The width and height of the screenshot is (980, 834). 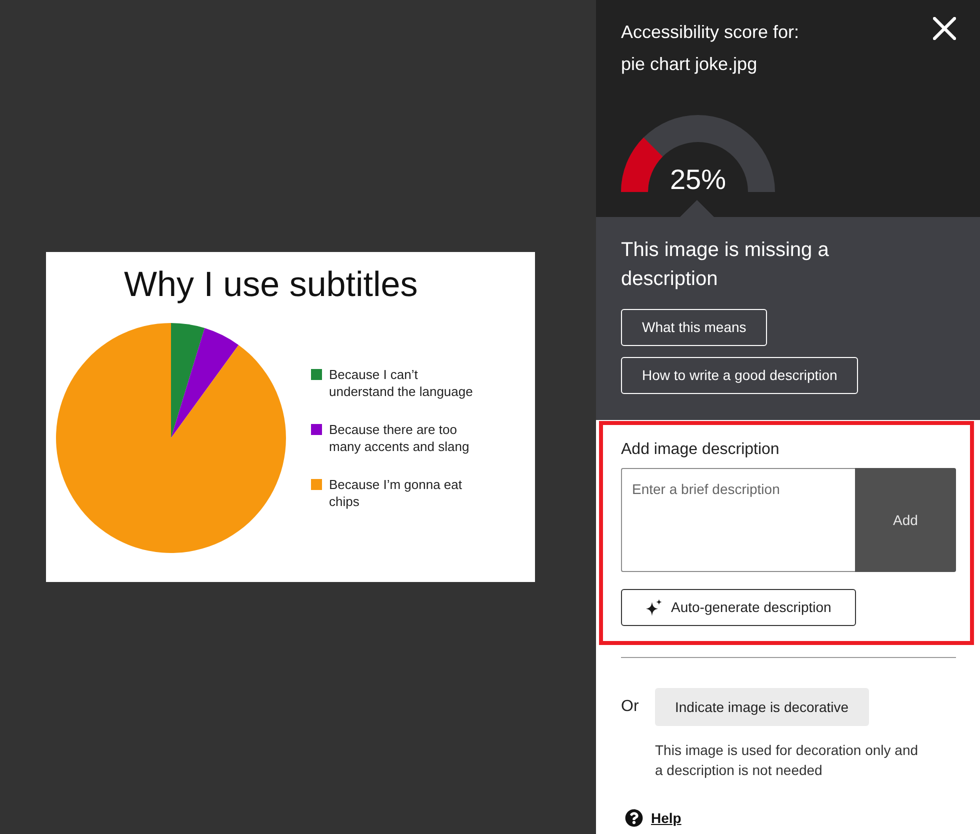 What do you see at coordinates (905, 520) in the screenshot?
I see `add-button: Add` at bounding box center [905, 520].